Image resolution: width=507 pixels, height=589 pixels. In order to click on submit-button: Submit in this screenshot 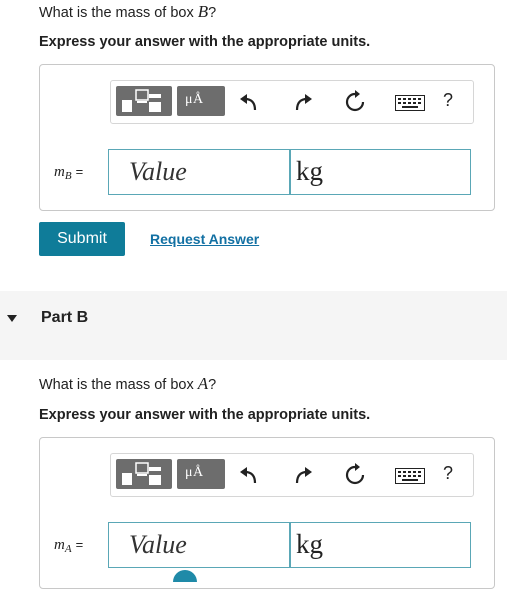, I will do `click(82, 239)`.